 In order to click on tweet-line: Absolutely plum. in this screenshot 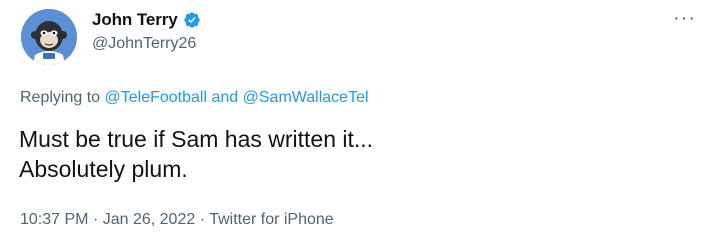, I will do `click(103, 169)`.